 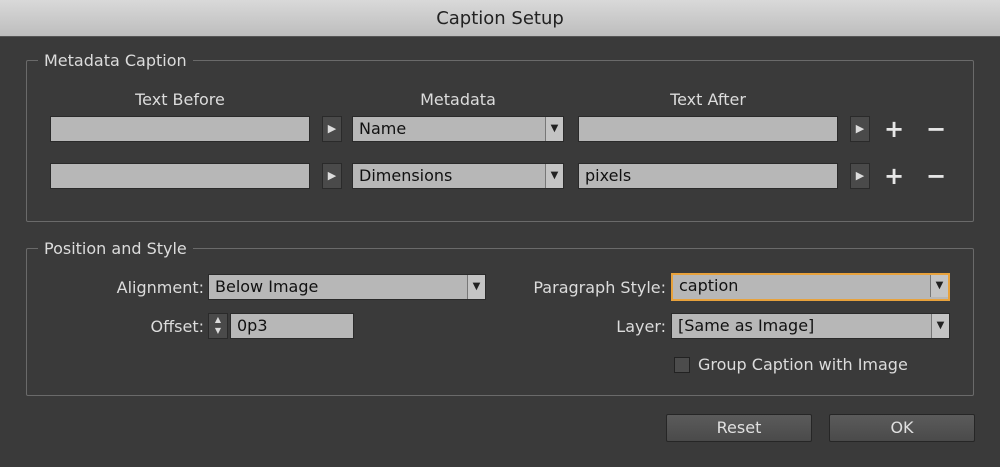 What do you see at coordinates (894, 129) in the screenshot?
I see `add-row-button-1: +` at bounding box center [894, 129].